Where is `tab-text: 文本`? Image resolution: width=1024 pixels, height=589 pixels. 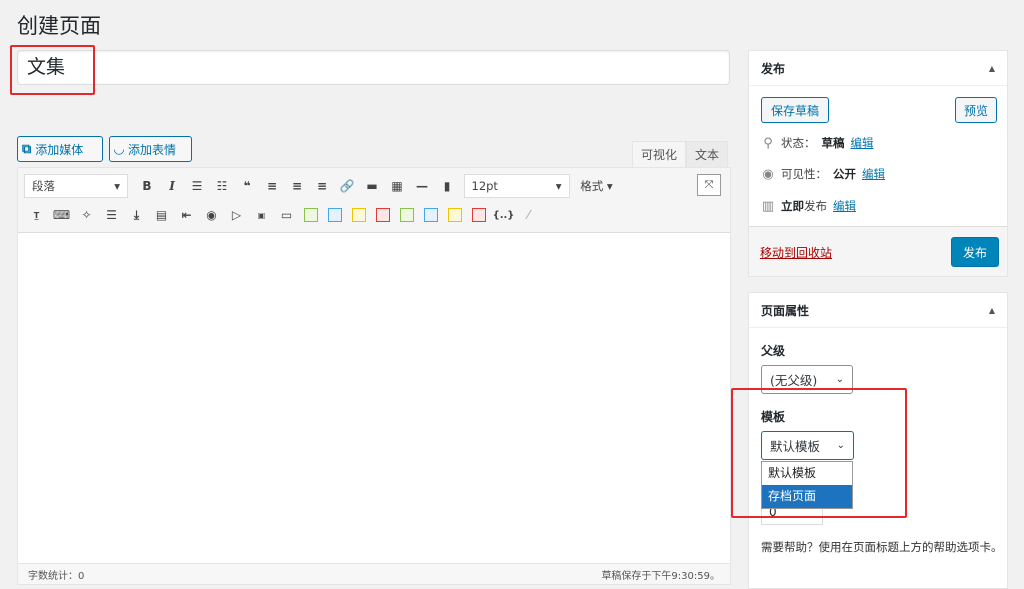
tab-text: 文本 is located at coordinates (707, 154).